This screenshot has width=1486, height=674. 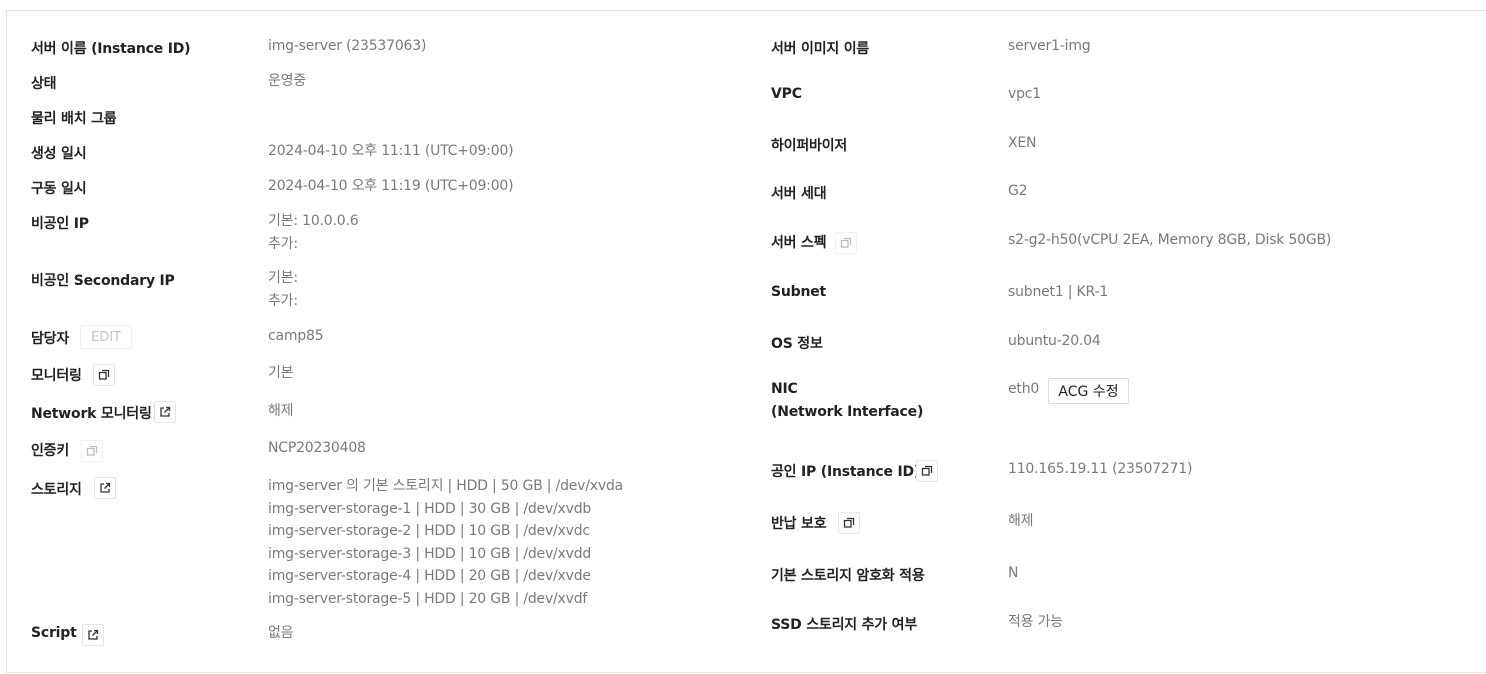 What do you see at coordinates (281, 633) in the screenshot?
I see `value-script: 없음` at bounding box center [281, 633].